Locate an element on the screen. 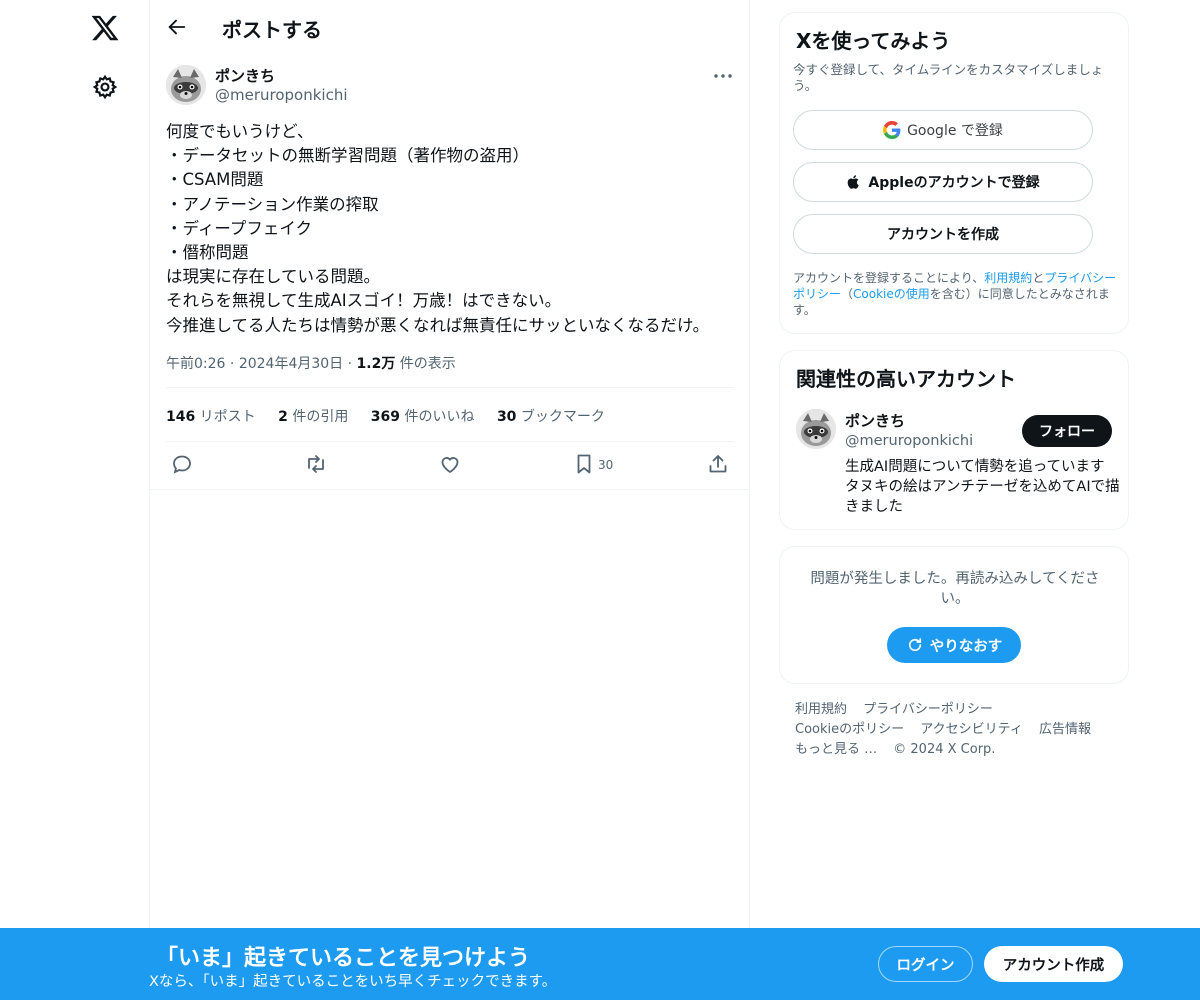  reposts-stat: 146 リポスト is located at coordinates (211, 417).